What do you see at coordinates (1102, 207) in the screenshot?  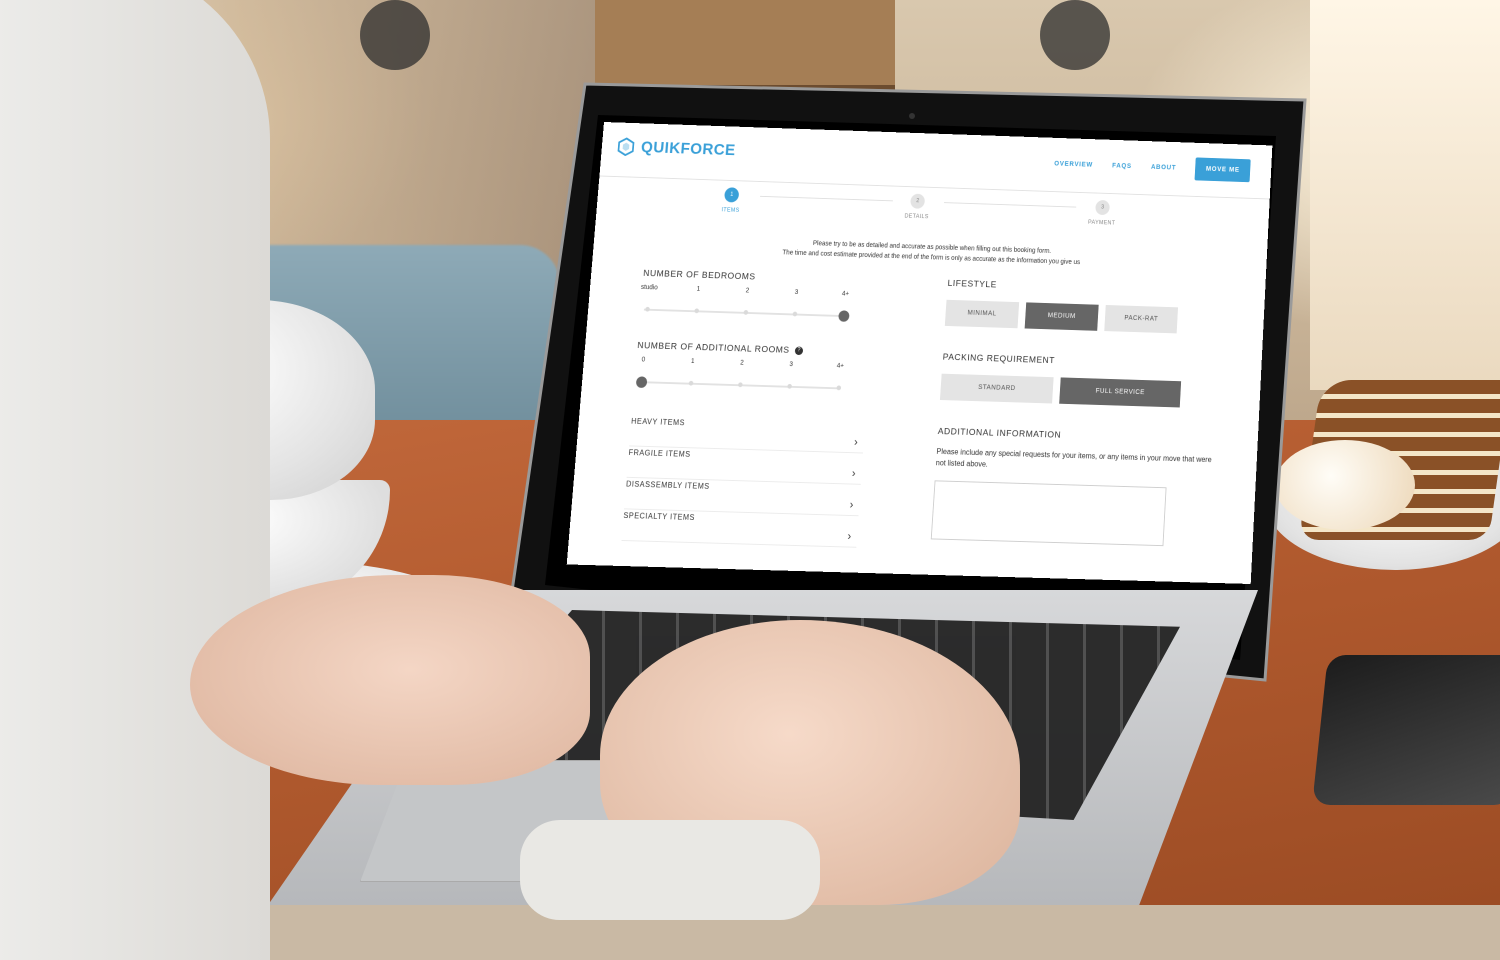 I see `step-number: 3` at bounding box center [1102, 207].